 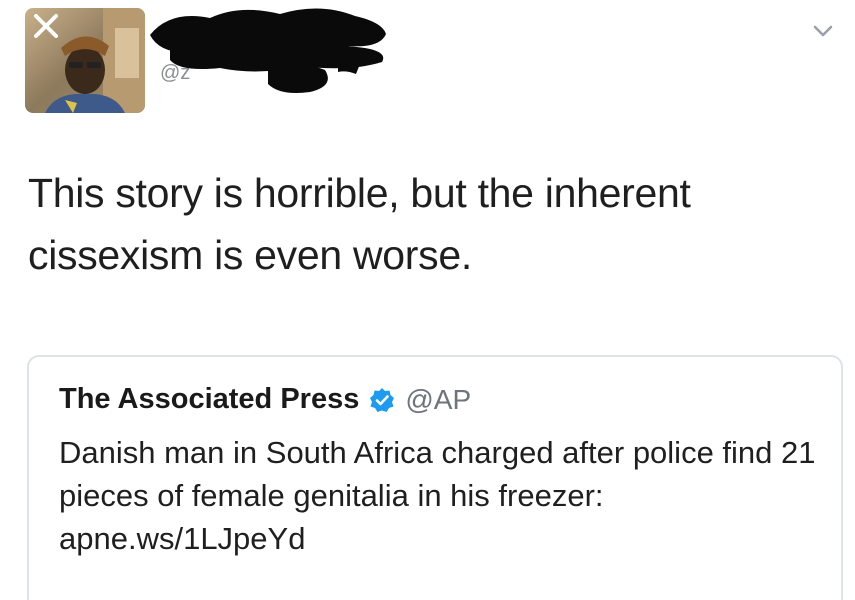 What do you see at coordinates (382, 399) in the screenshot?
I see `verified-badge-icon` at bounding box center [382, 399].